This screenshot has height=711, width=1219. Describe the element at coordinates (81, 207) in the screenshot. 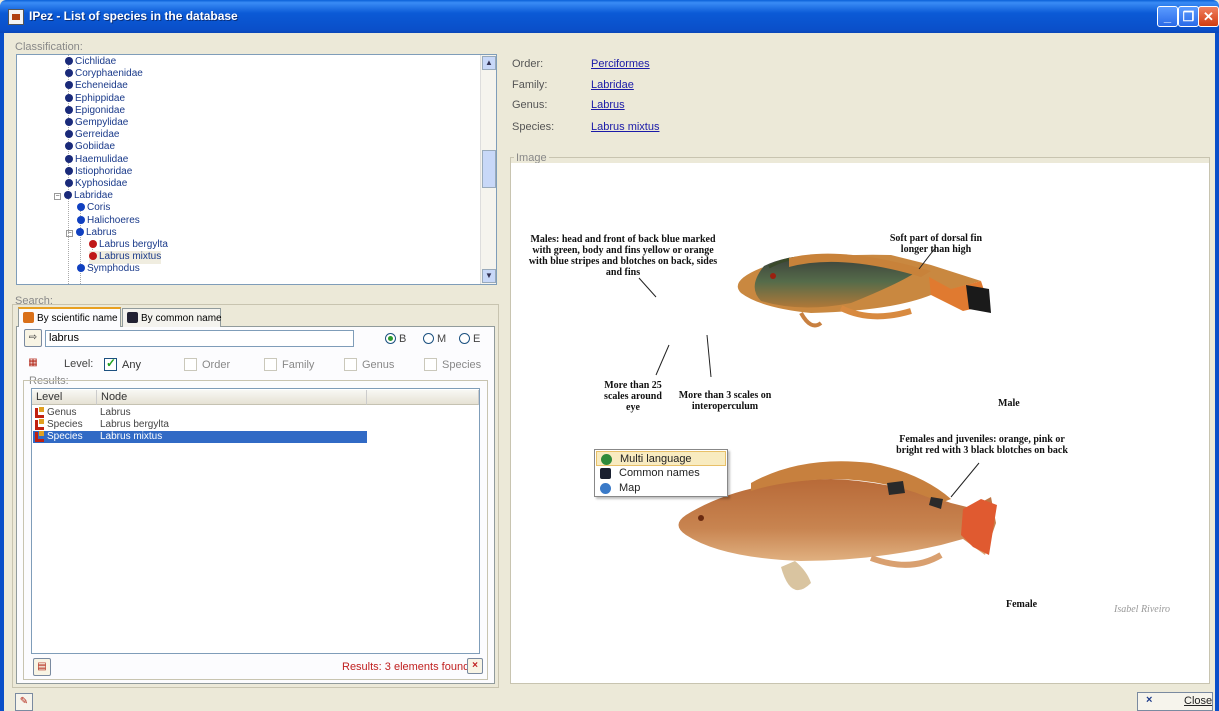

I see `genus-node-icon` at that location.